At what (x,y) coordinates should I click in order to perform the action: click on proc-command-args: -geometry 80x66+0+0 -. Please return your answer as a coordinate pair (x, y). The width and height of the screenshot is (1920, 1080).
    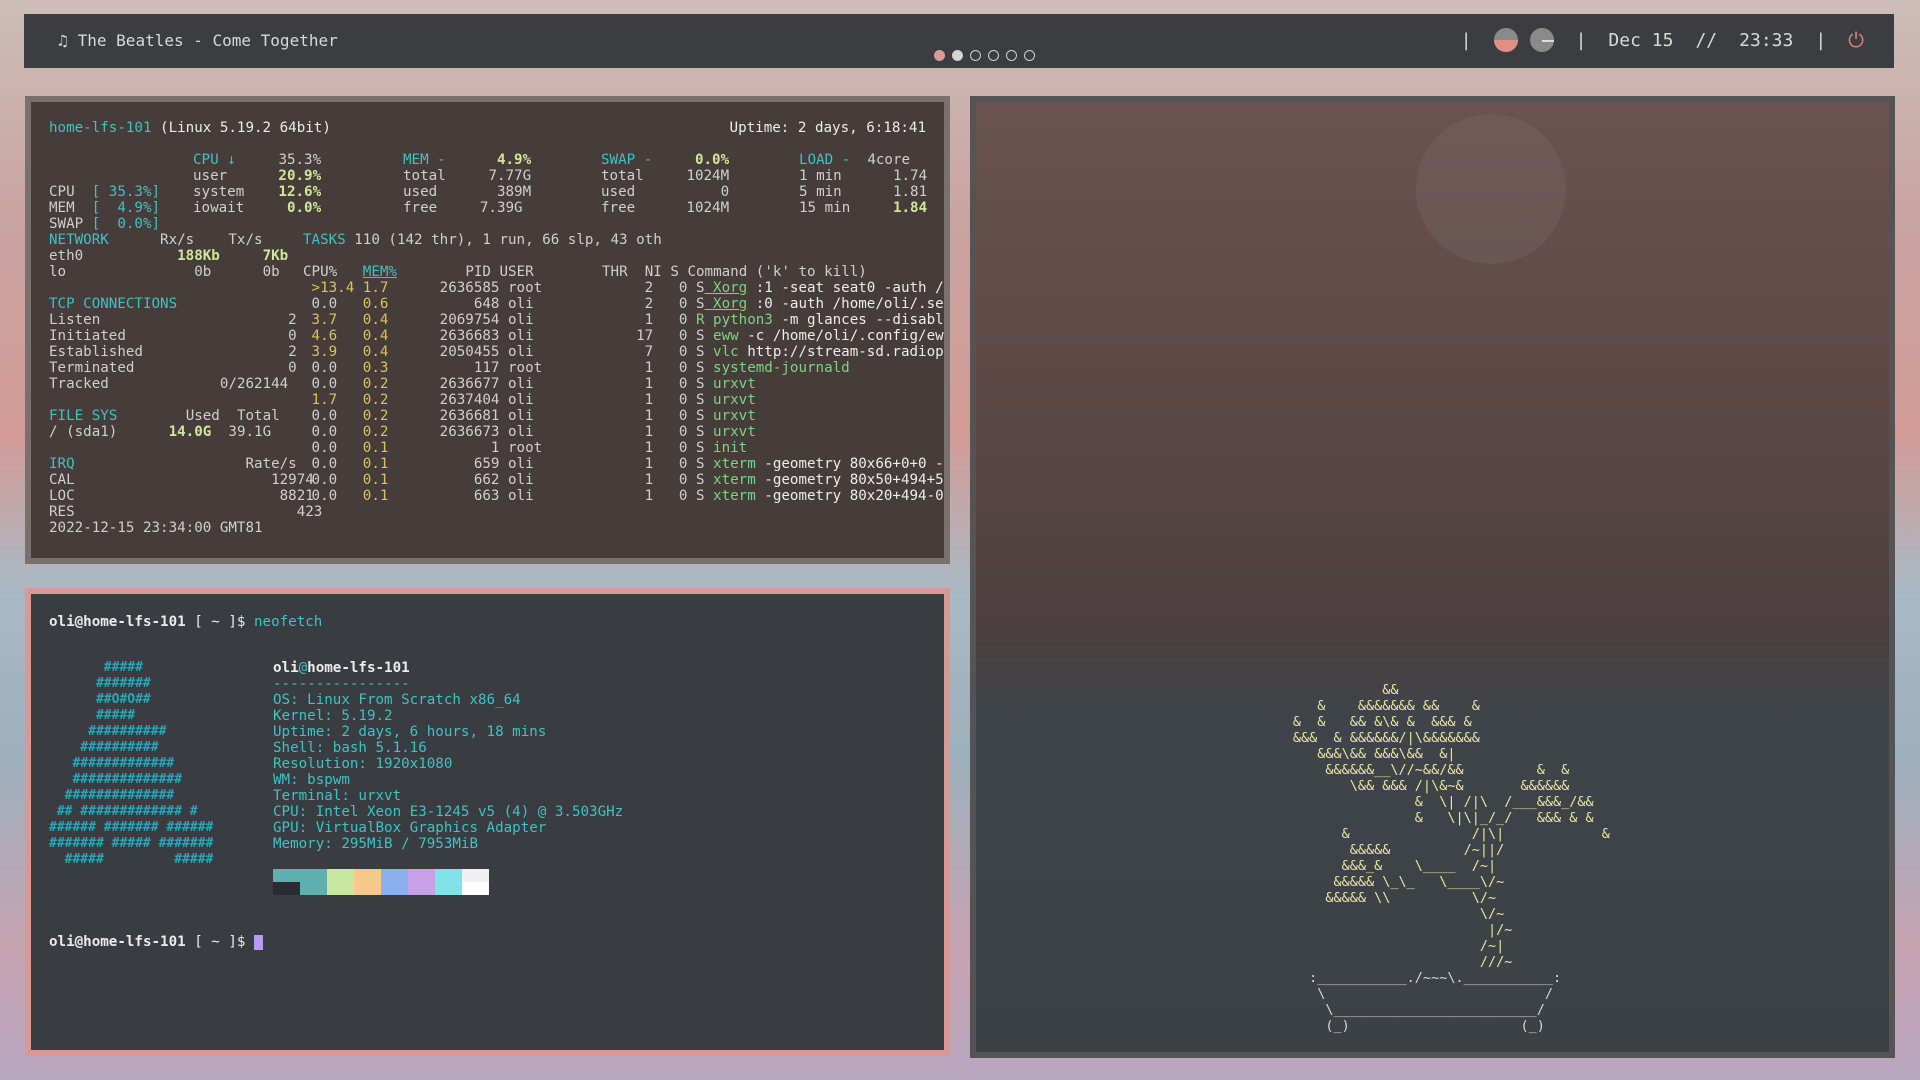
    Looking at the image, I should click on (849, 464).